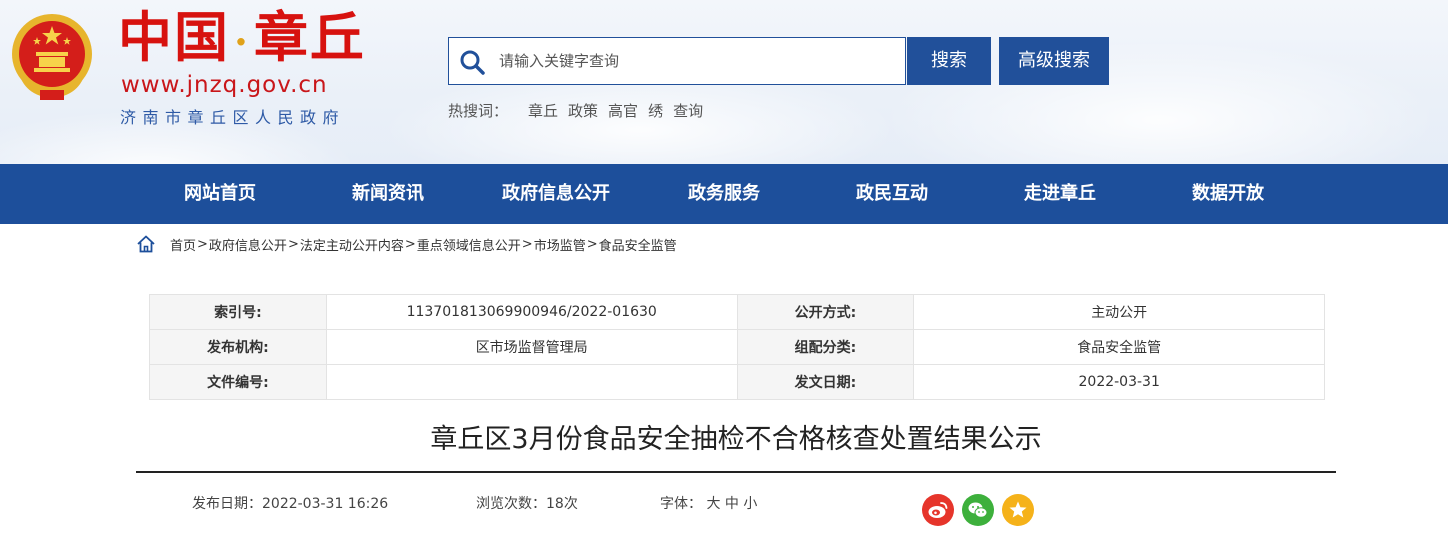 The image size is (1448, 534). Describe the element at coordinates (892, 194) in the screenshot. I see `nav-item-interaction: 政民互动` at that location.